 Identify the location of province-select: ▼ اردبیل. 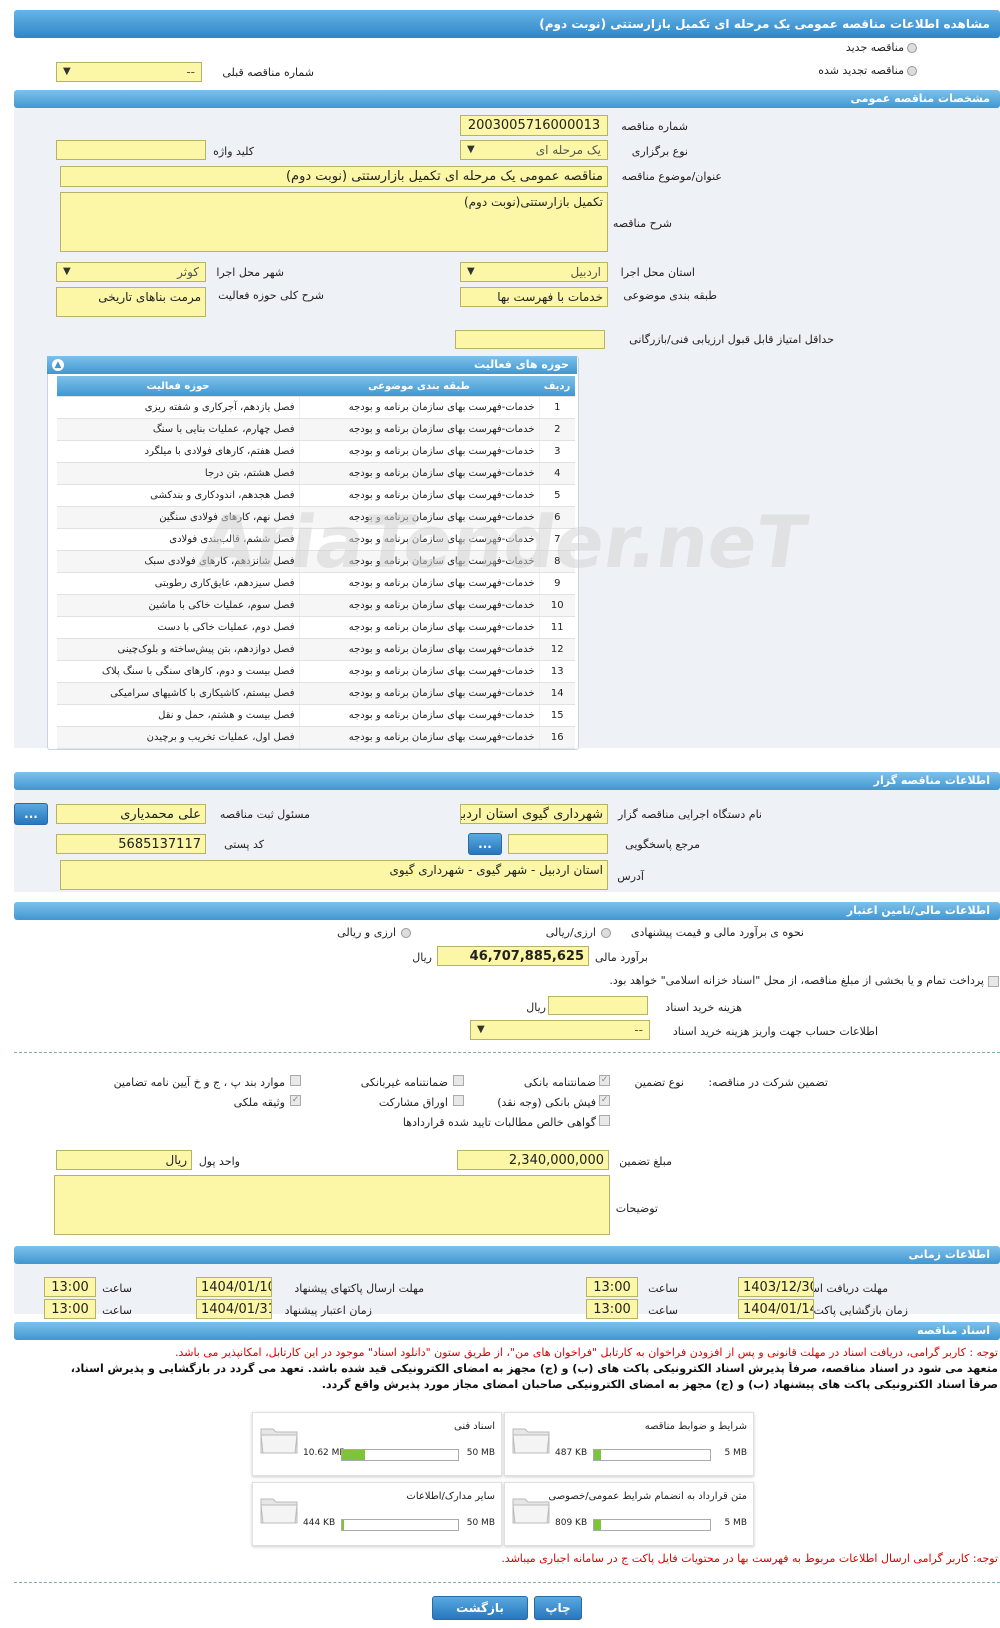
(534, 272).